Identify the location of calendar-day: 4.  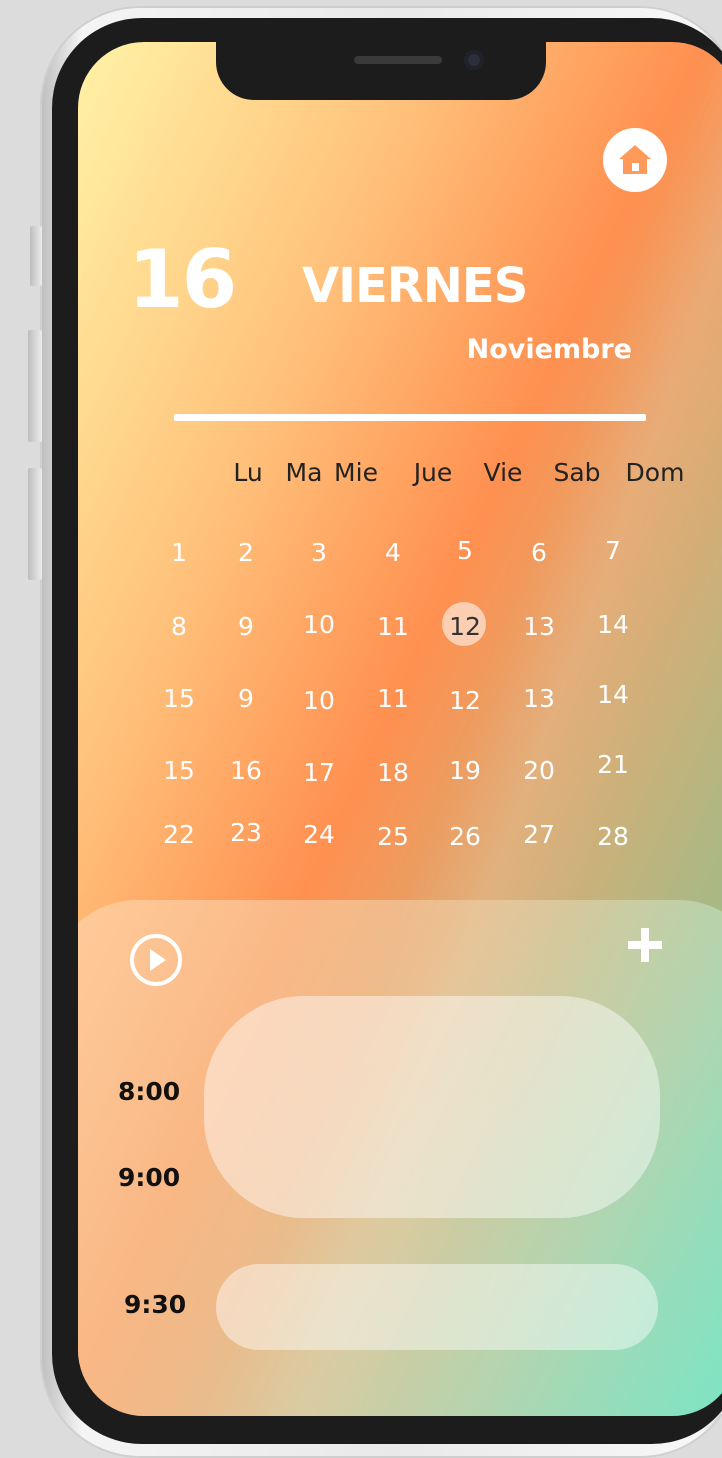
(393, 552).